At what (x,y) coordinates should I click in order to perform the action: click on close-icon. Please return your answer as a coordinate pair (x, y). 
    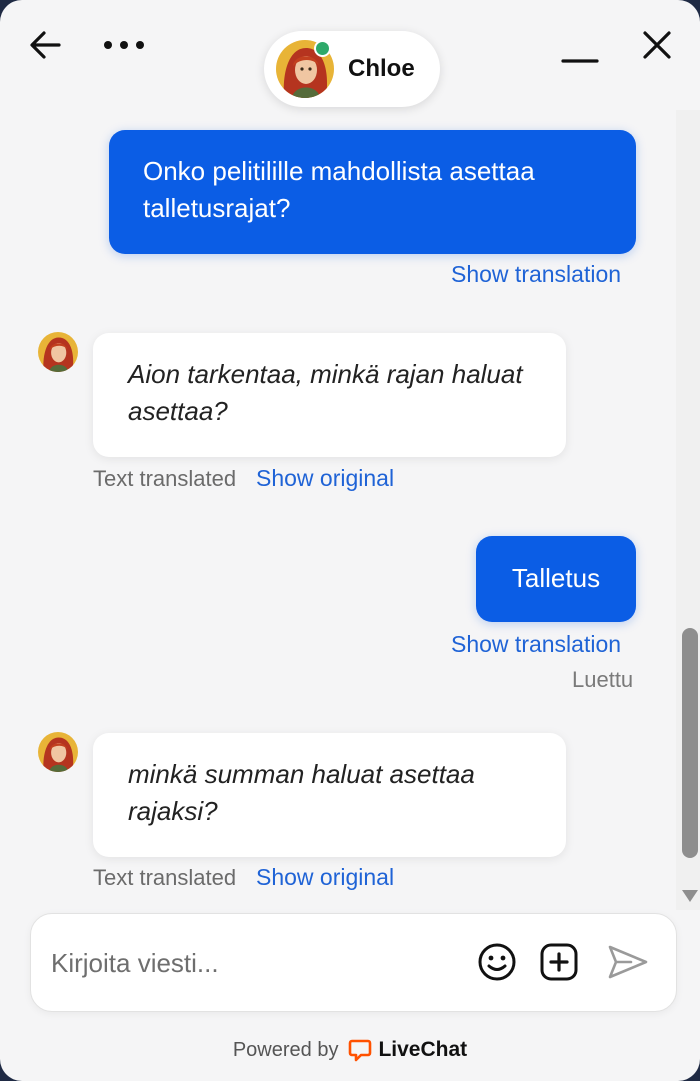
    Looking at the image, I should click on (657, 45).